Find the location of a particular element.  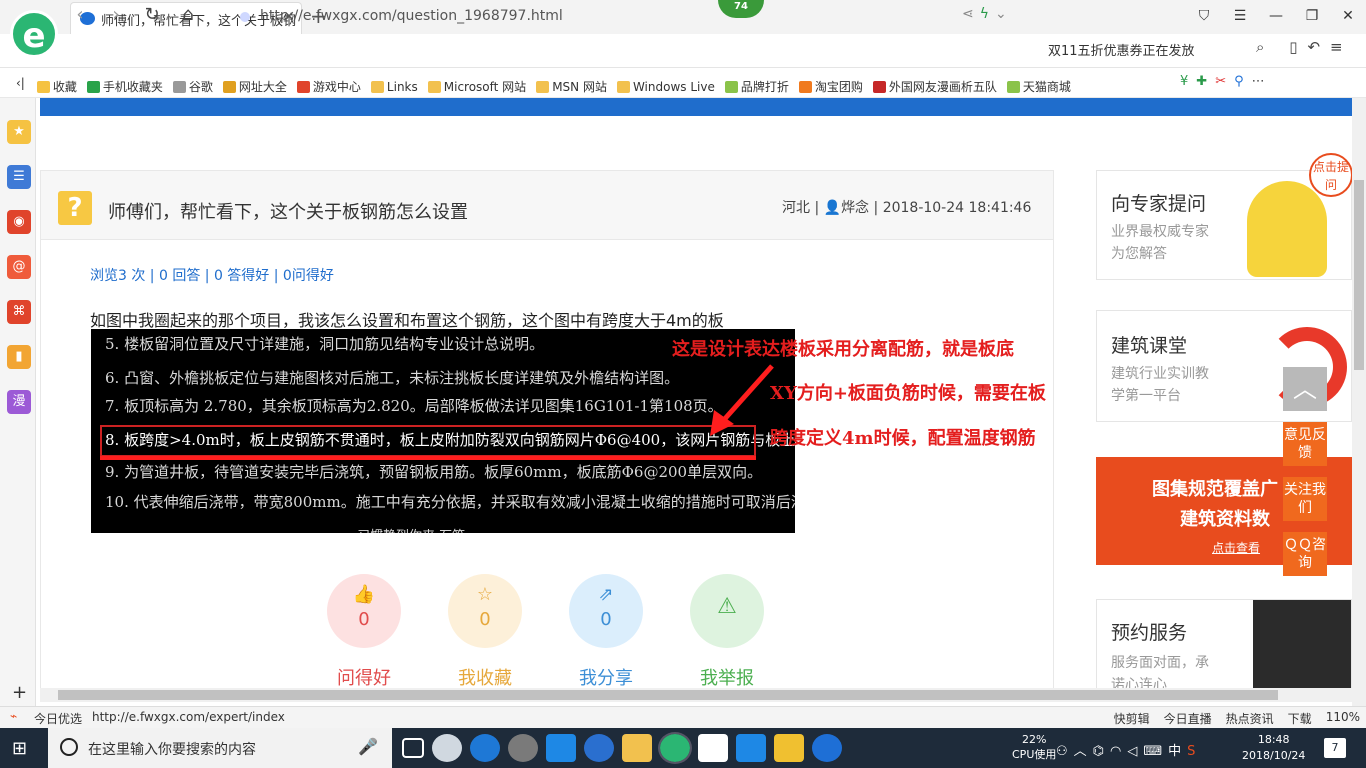

chevron-down-icon: ⌄ is located at coordinates (1004, 14).